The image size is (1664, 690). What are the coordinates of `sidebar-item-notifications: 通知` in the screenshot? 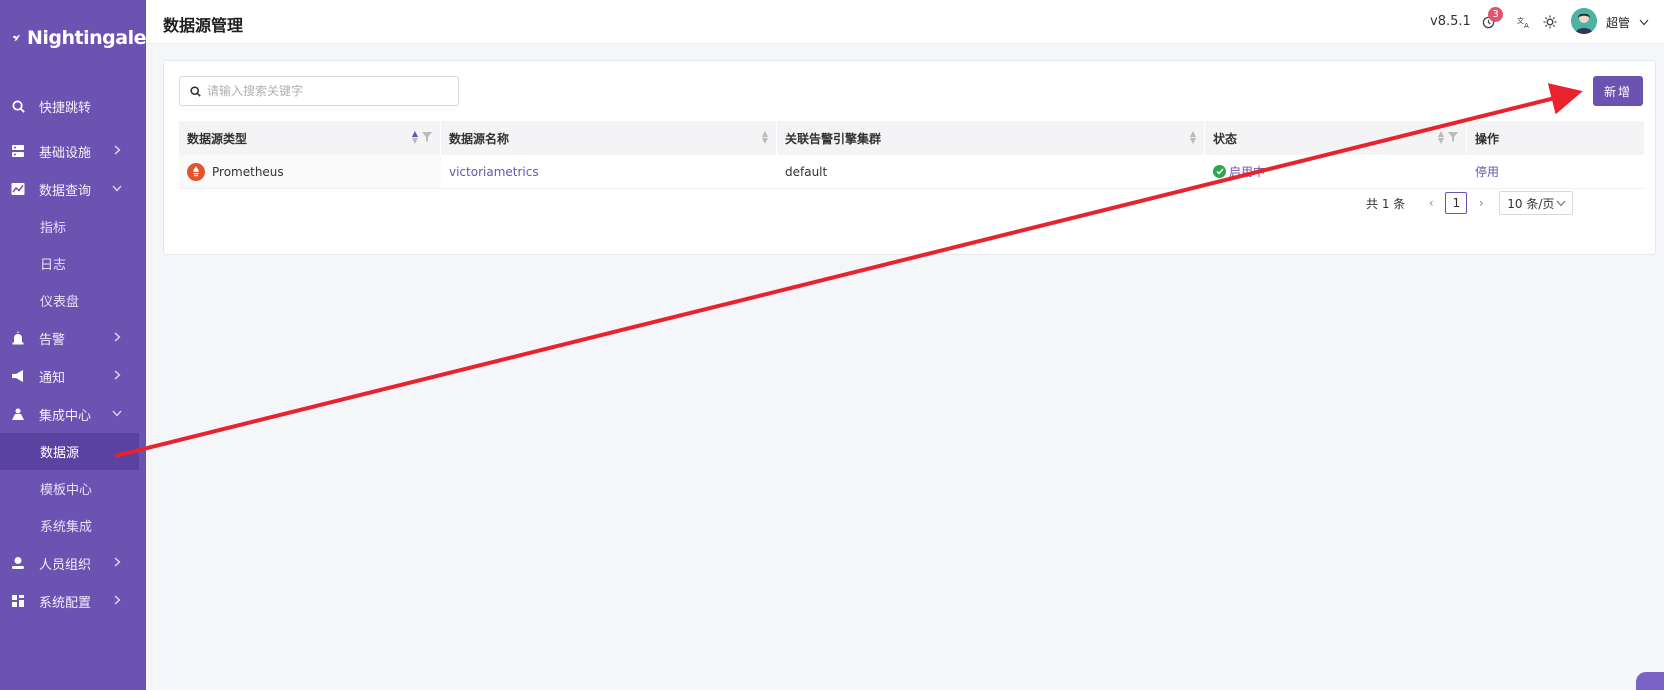 It's located at (73, 376).